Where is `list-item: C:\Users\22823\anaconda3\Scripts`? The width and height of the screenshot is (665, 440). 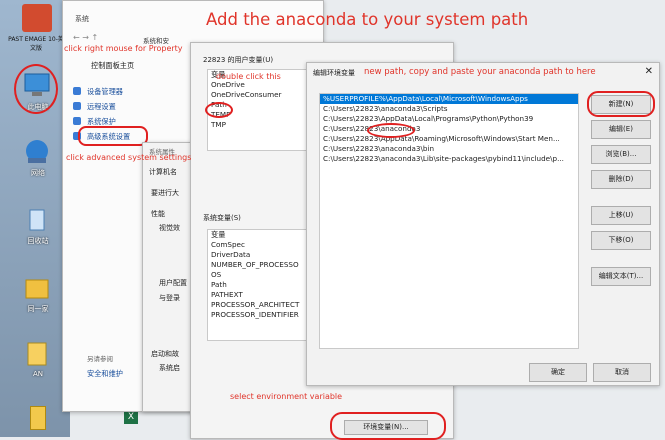 list-item: C:\Users\22823\anaconda3\Scripts is located at coordinates (449, 109).